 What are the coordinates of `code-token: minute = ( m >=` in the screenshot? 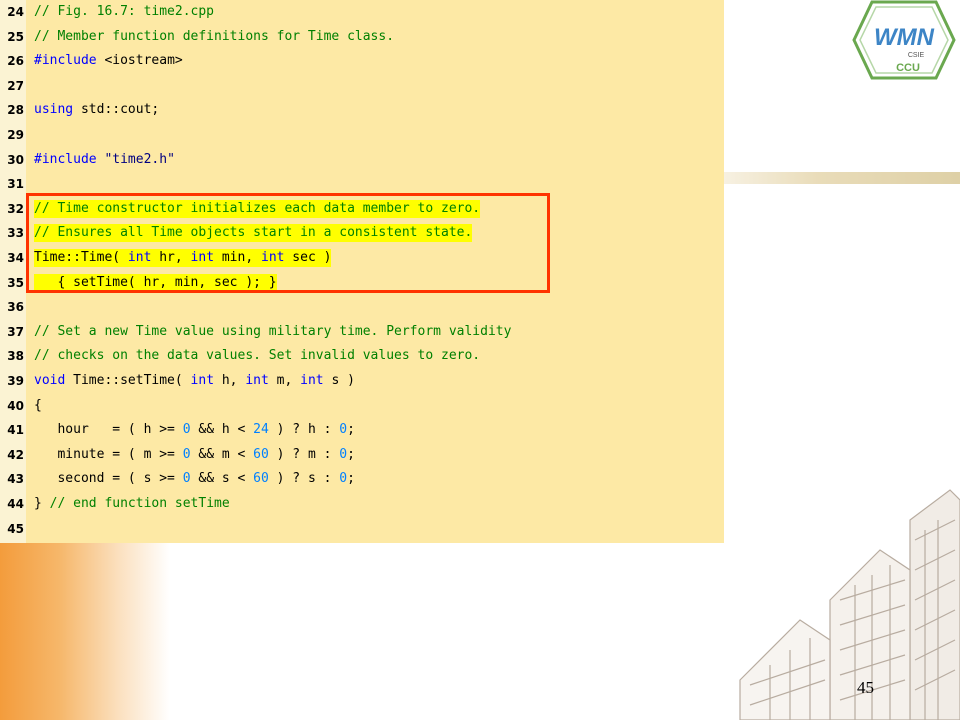 It's located at (108, 454).